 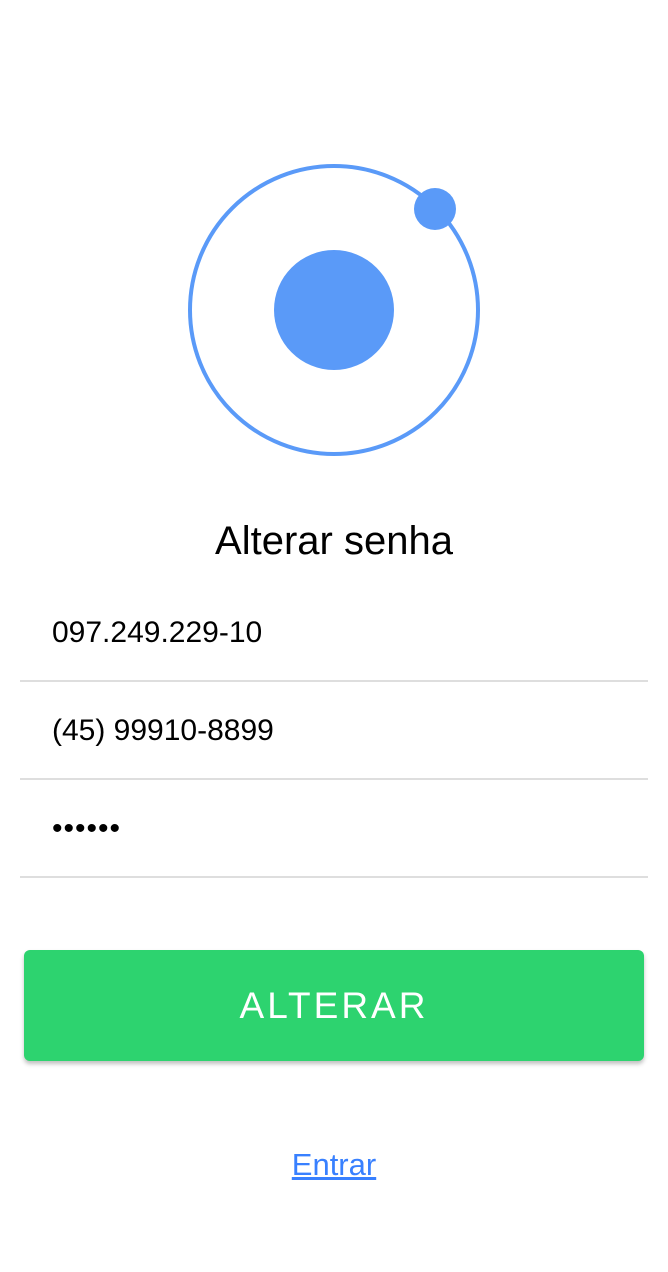 I want to click on password-field, so click(x=334, y=829).